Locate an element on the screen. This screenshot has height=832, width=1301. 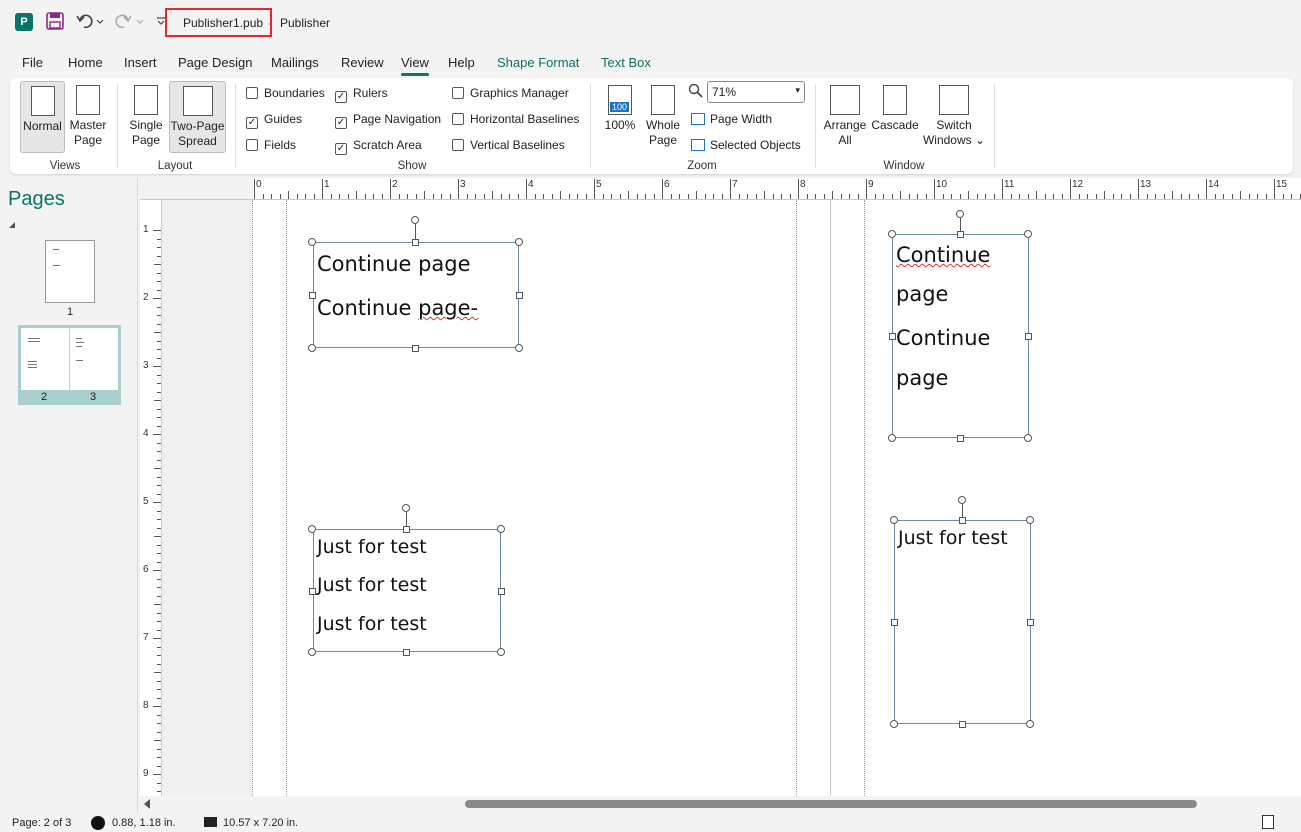
whole-page-button: Whole Page is located at coordinates (663, 117).